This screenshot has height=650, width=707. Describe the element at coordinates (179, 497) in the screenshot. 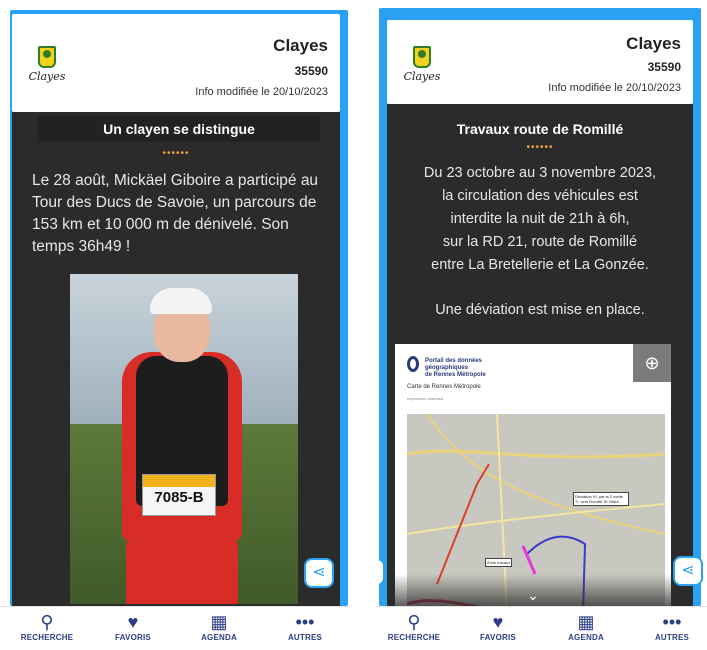

I see `bib-number: 7085-B` at that location.